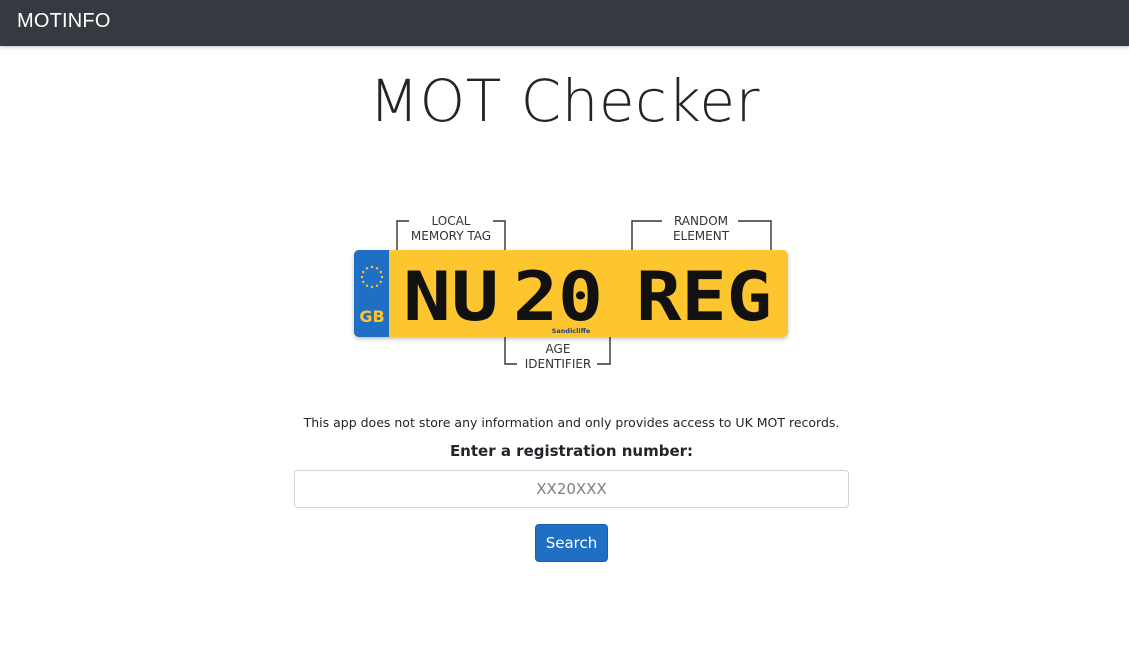 Image resolution: width=1129 pixels, height=652 pixels. What do you see at coordinates (558, 297) in the screenshot?
I see `plate-age-identifier: 20` at bounding box center [558, 297].